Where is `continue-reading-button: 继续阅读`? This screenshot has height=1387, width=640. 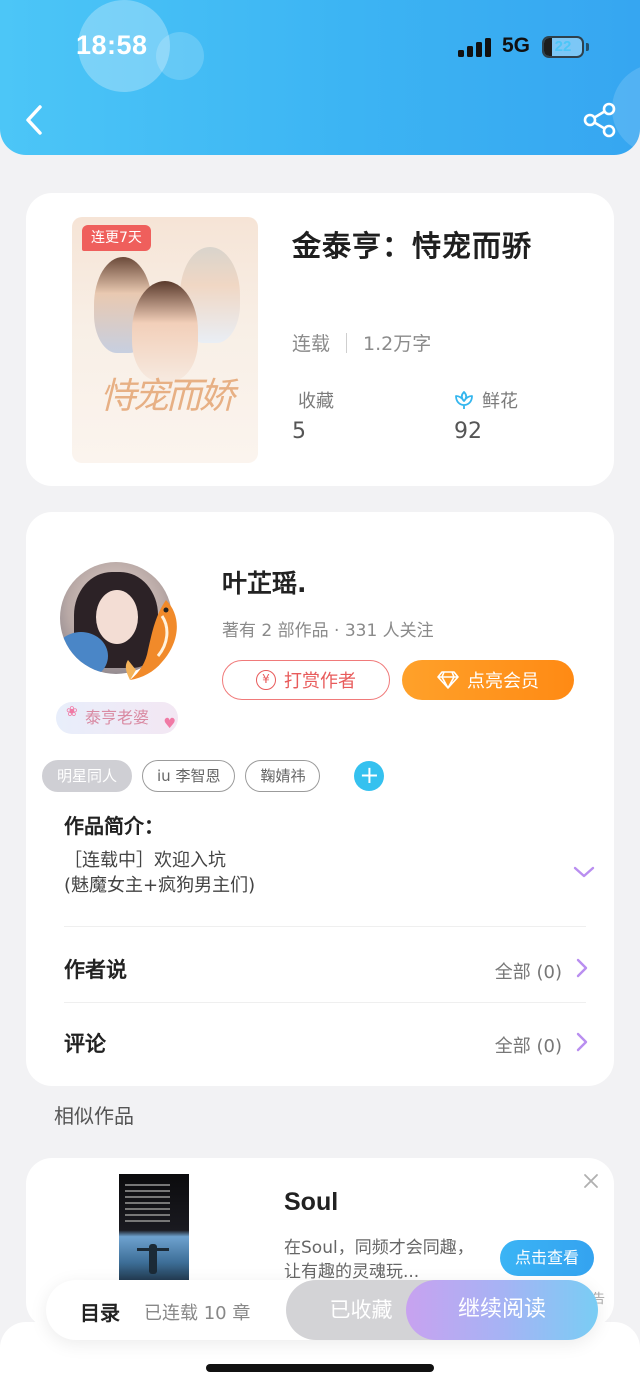 continue-reading-button: 继续阅读 is located at coordinates (502, 1310).